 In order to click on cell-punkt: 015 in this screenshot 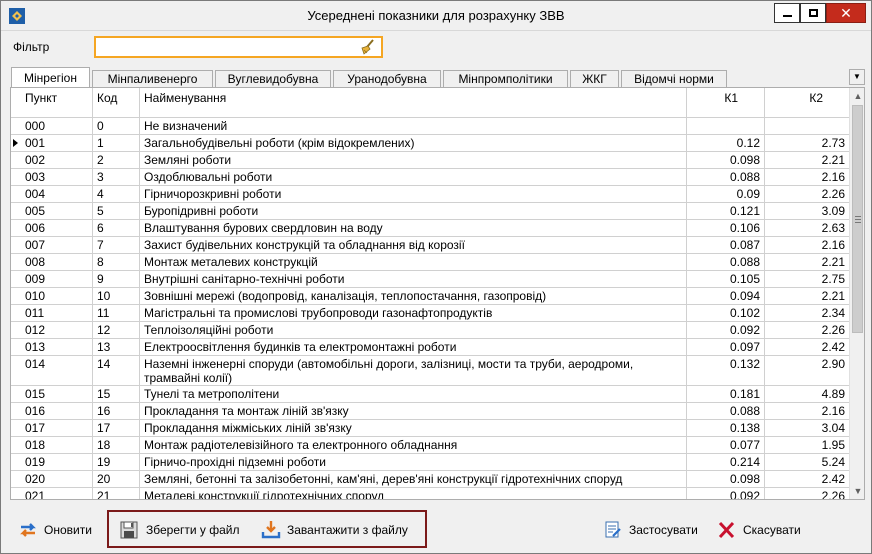, I will do `click(57, 394)`.